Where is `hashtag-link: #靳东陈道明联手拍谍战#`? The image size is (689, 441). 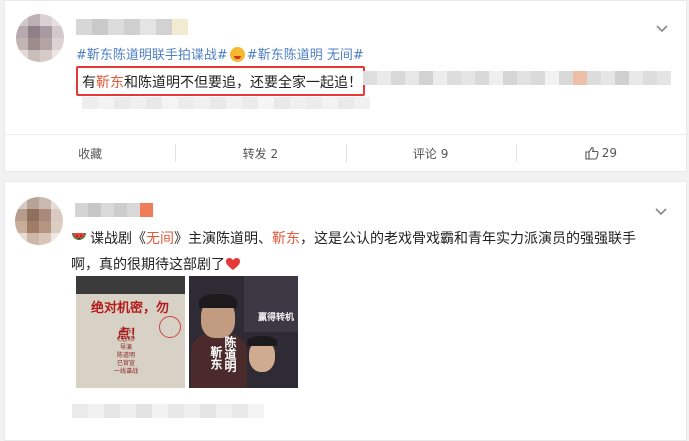
hashtag-link: #靳东陈道明联手拍谍战# is located at coordinates (152, 55).